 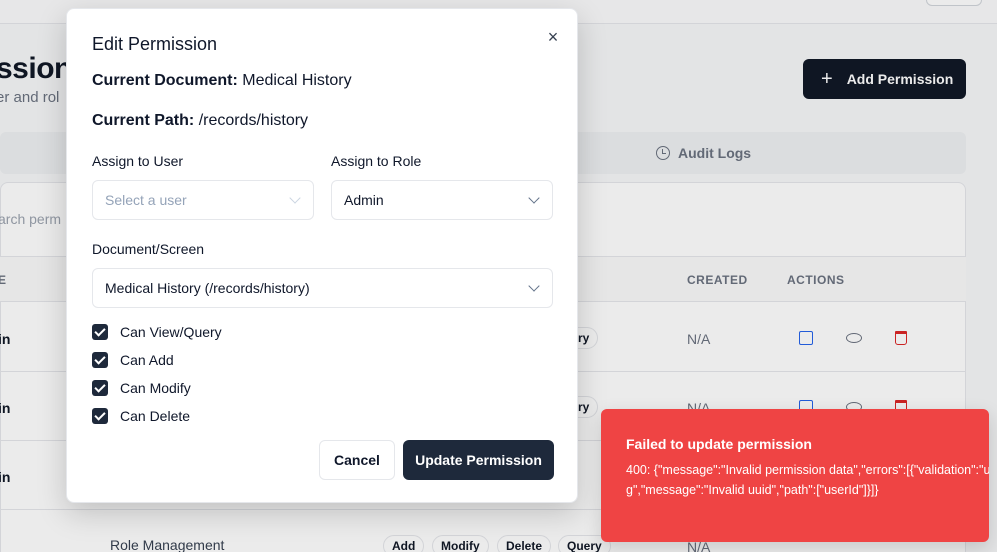 I want to click on permission-label: Can Modify, so click(x=155, y=388).